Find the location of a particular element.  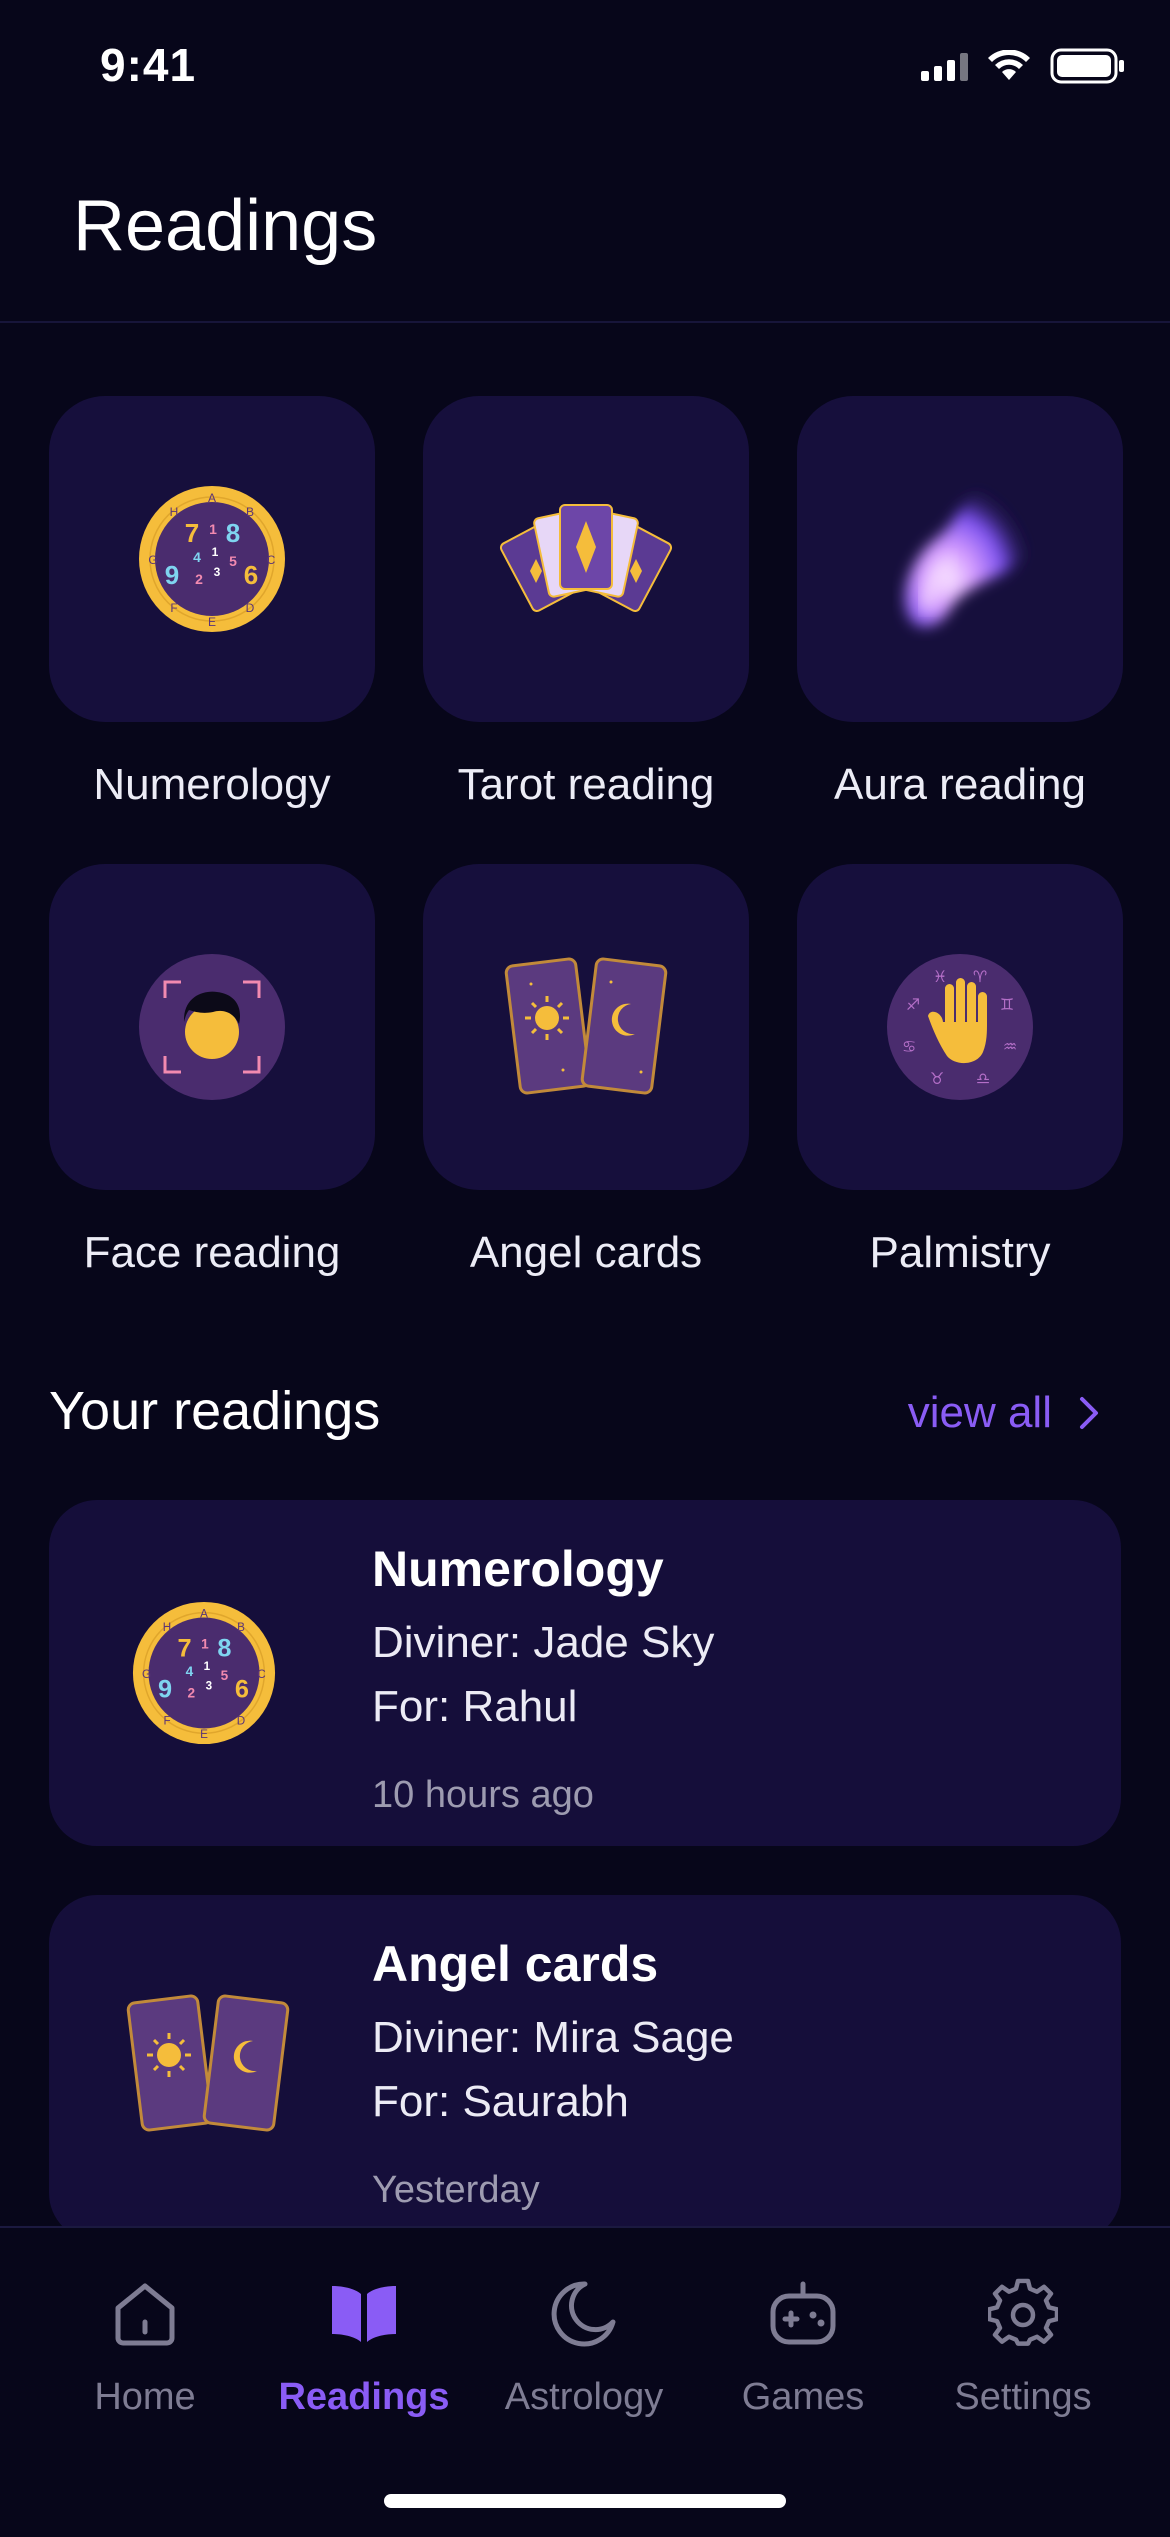

tile-numerology-box: A B C D E F G H 7 1 8 4 1 5 9 2 6 3 is located at coordinates (212, 559).